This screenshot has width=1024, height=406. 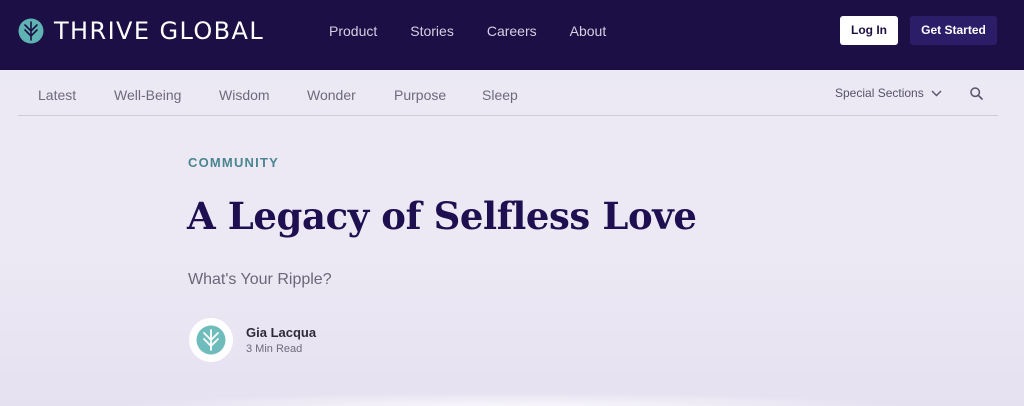 What do you see at coordinates (500, 95) in the screenshot?
I see `category-sleep: Sleep` at bounding box center [500, 95].